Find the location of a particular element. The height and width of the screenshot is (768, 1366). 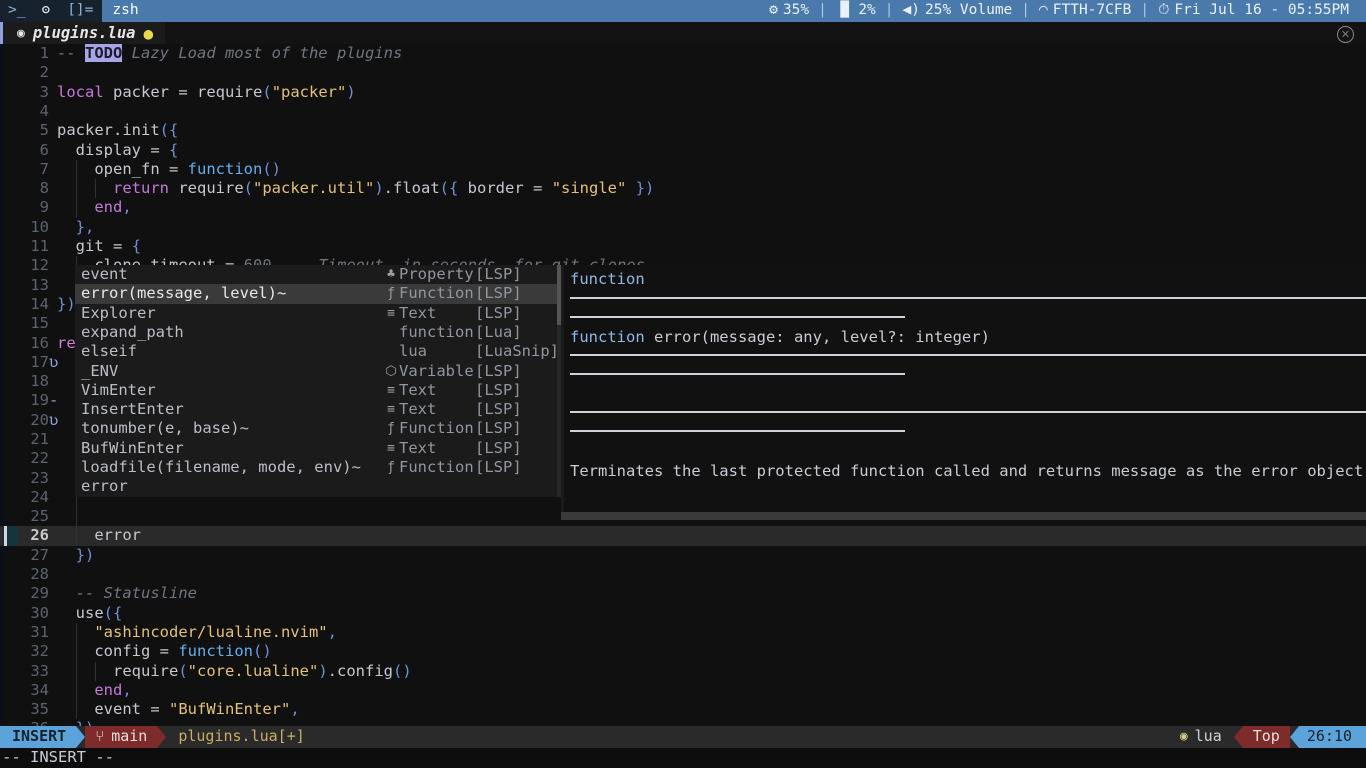

code-line: 29 -- Statusline is located at coordinates (683, 593).